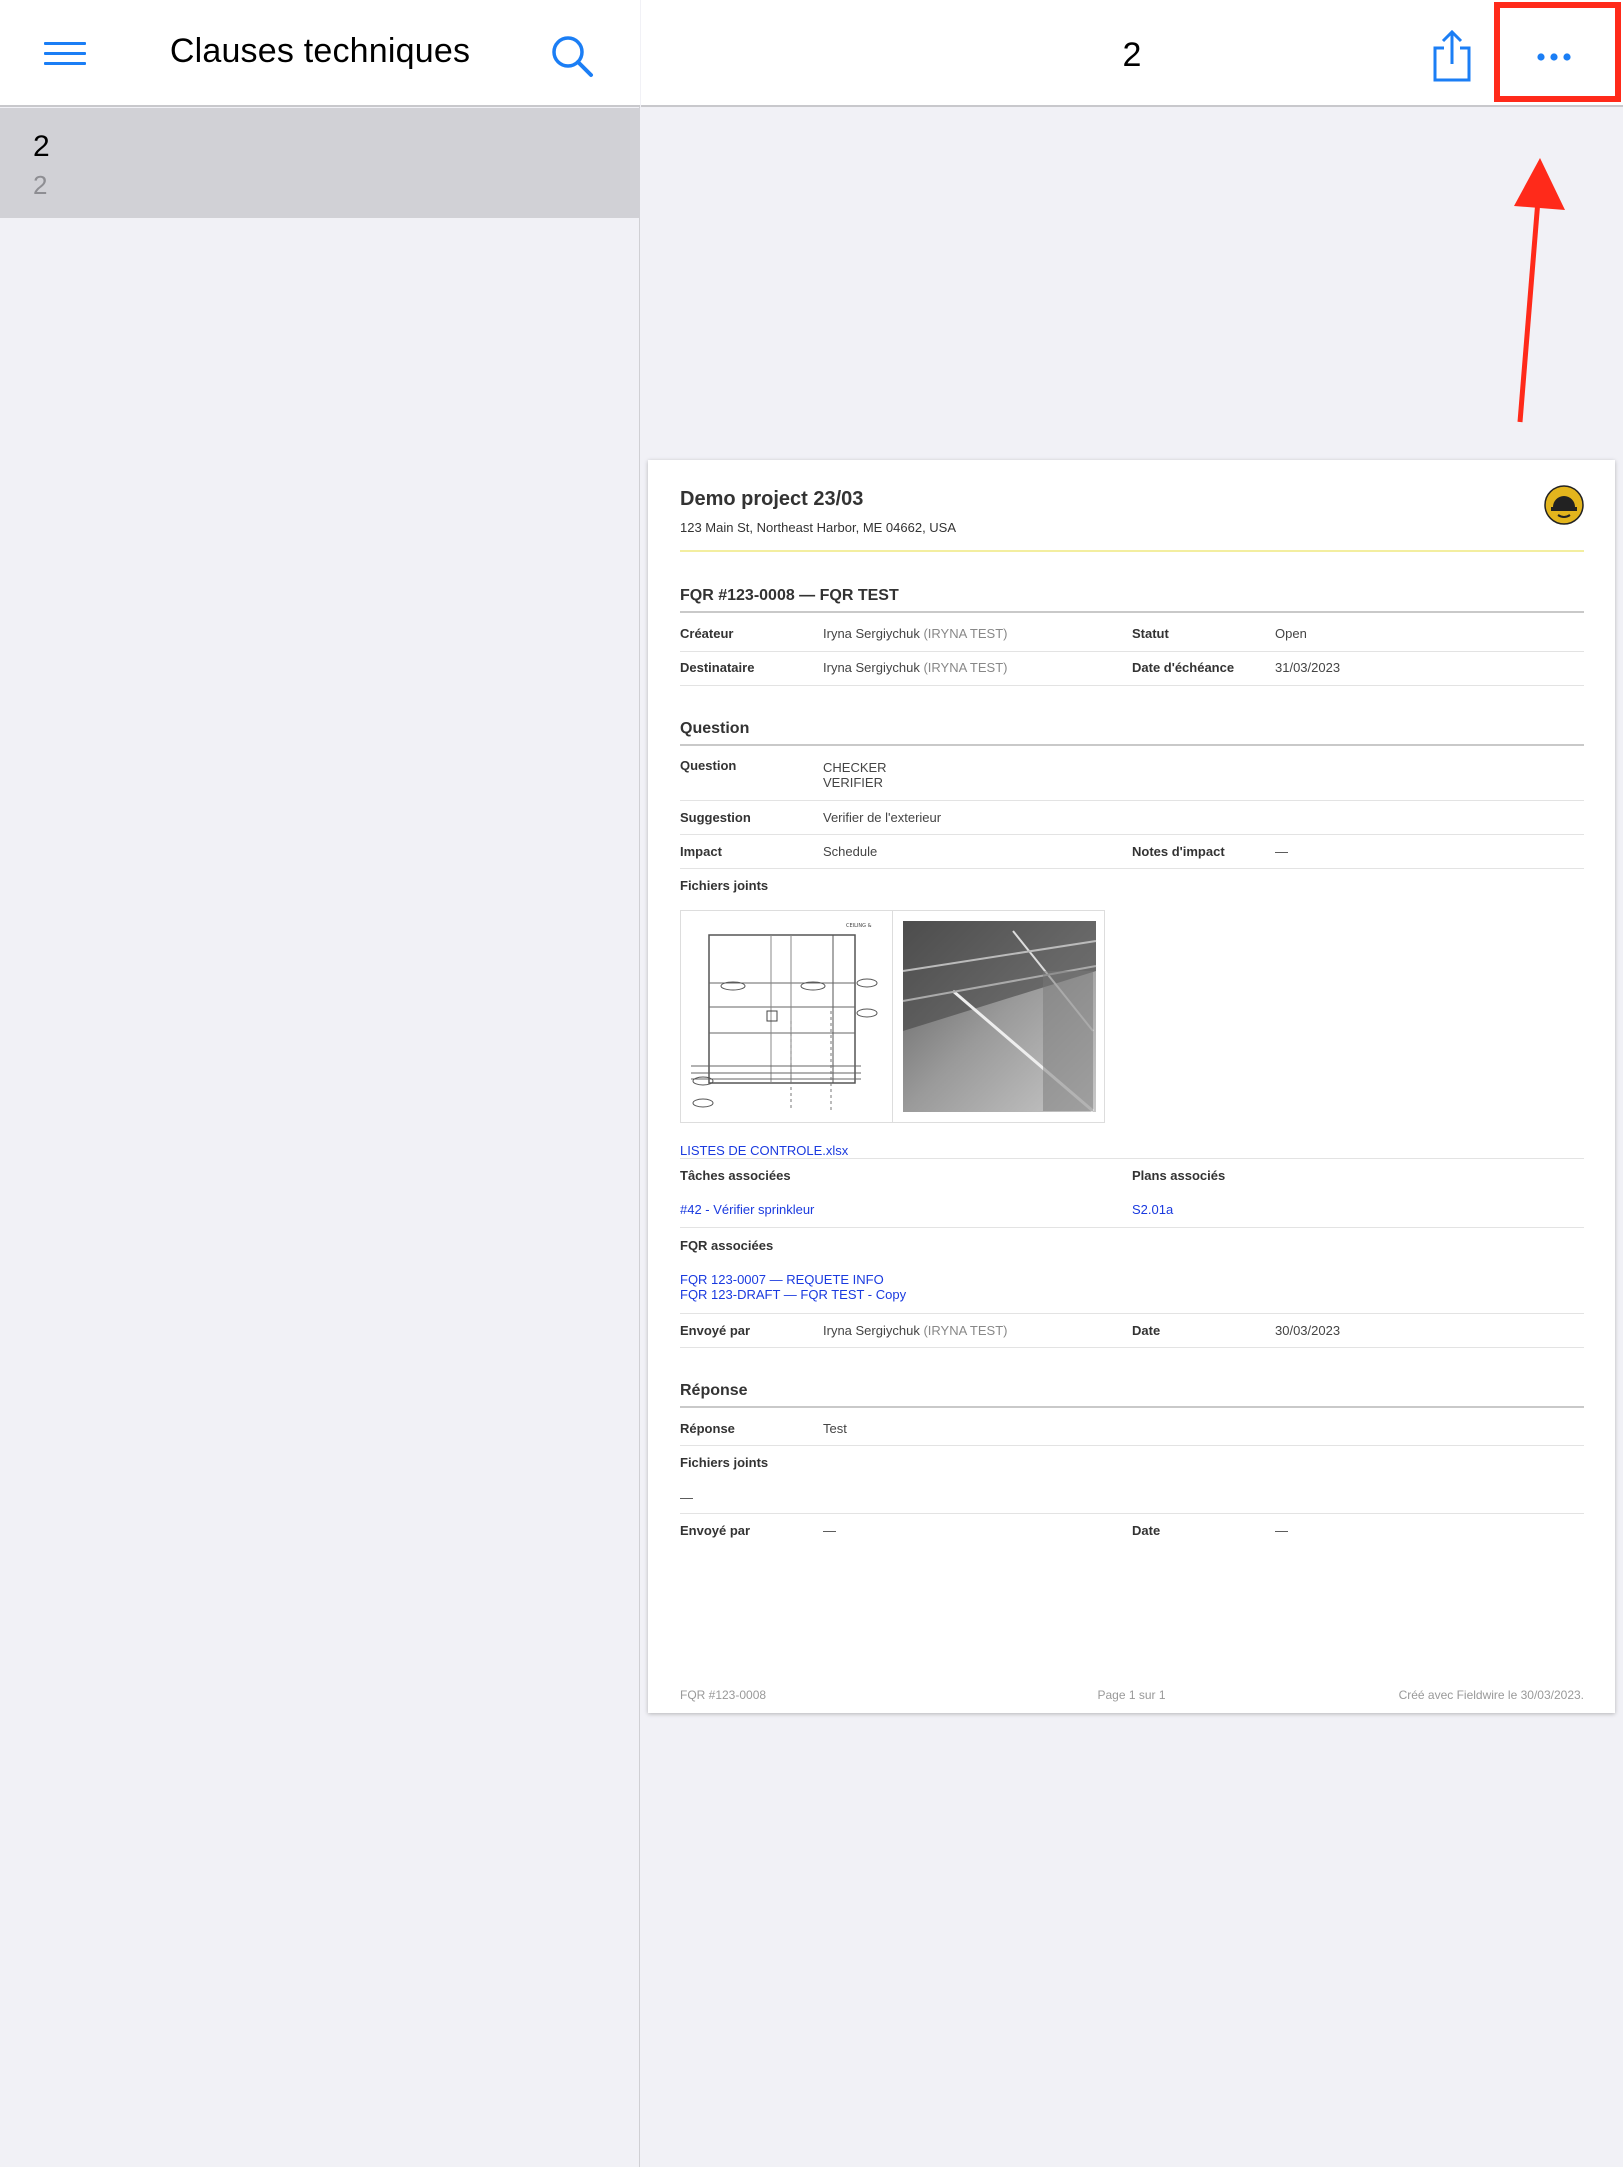 This screenshot has height=2167, width=1623. What do you see at coordinates (320, 163) in the screenshot?
I see `list-item: 2 2` at bounding box center [320, 163].